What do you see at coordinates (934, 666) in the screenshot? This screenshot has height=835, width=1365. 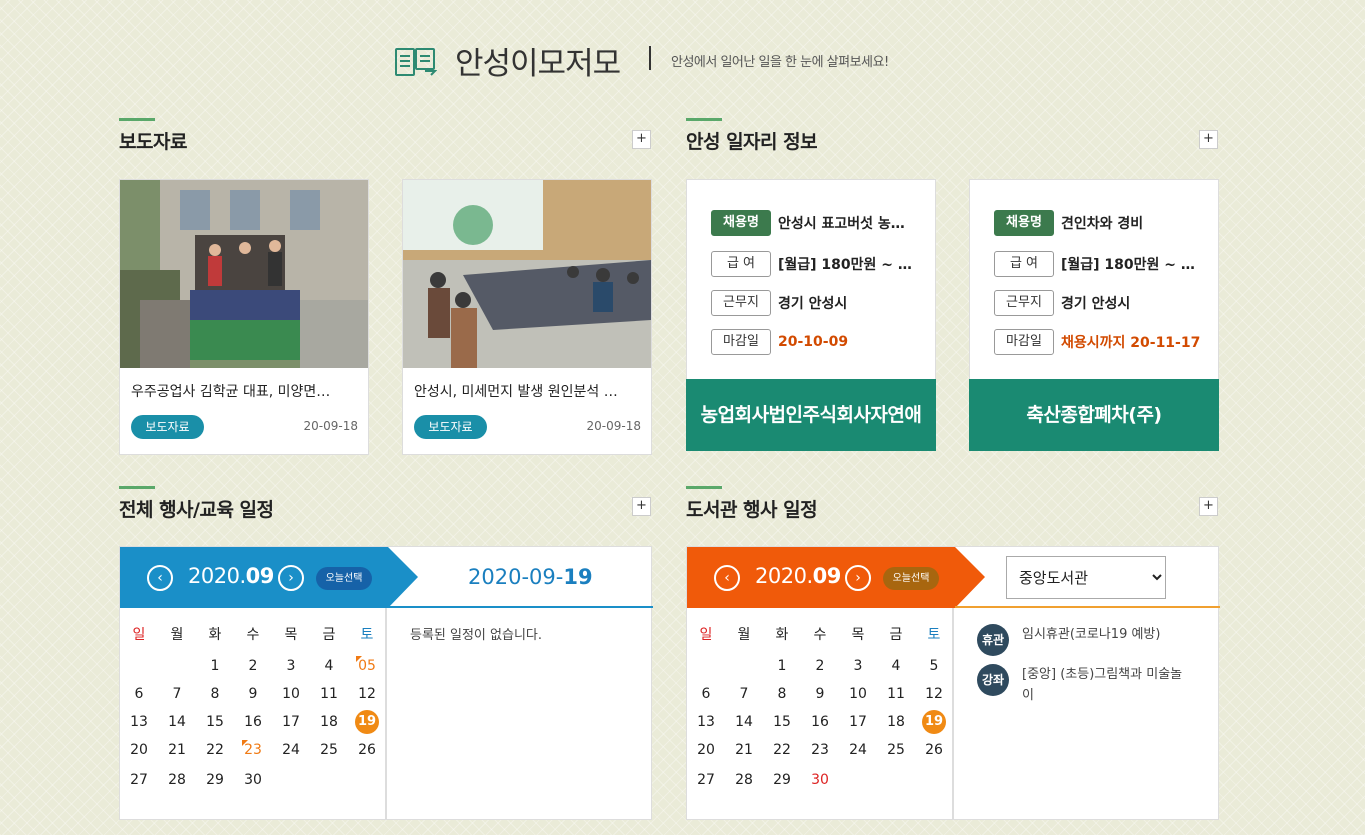 I see `calendar-day: 5` at bounding box center [934, 666].